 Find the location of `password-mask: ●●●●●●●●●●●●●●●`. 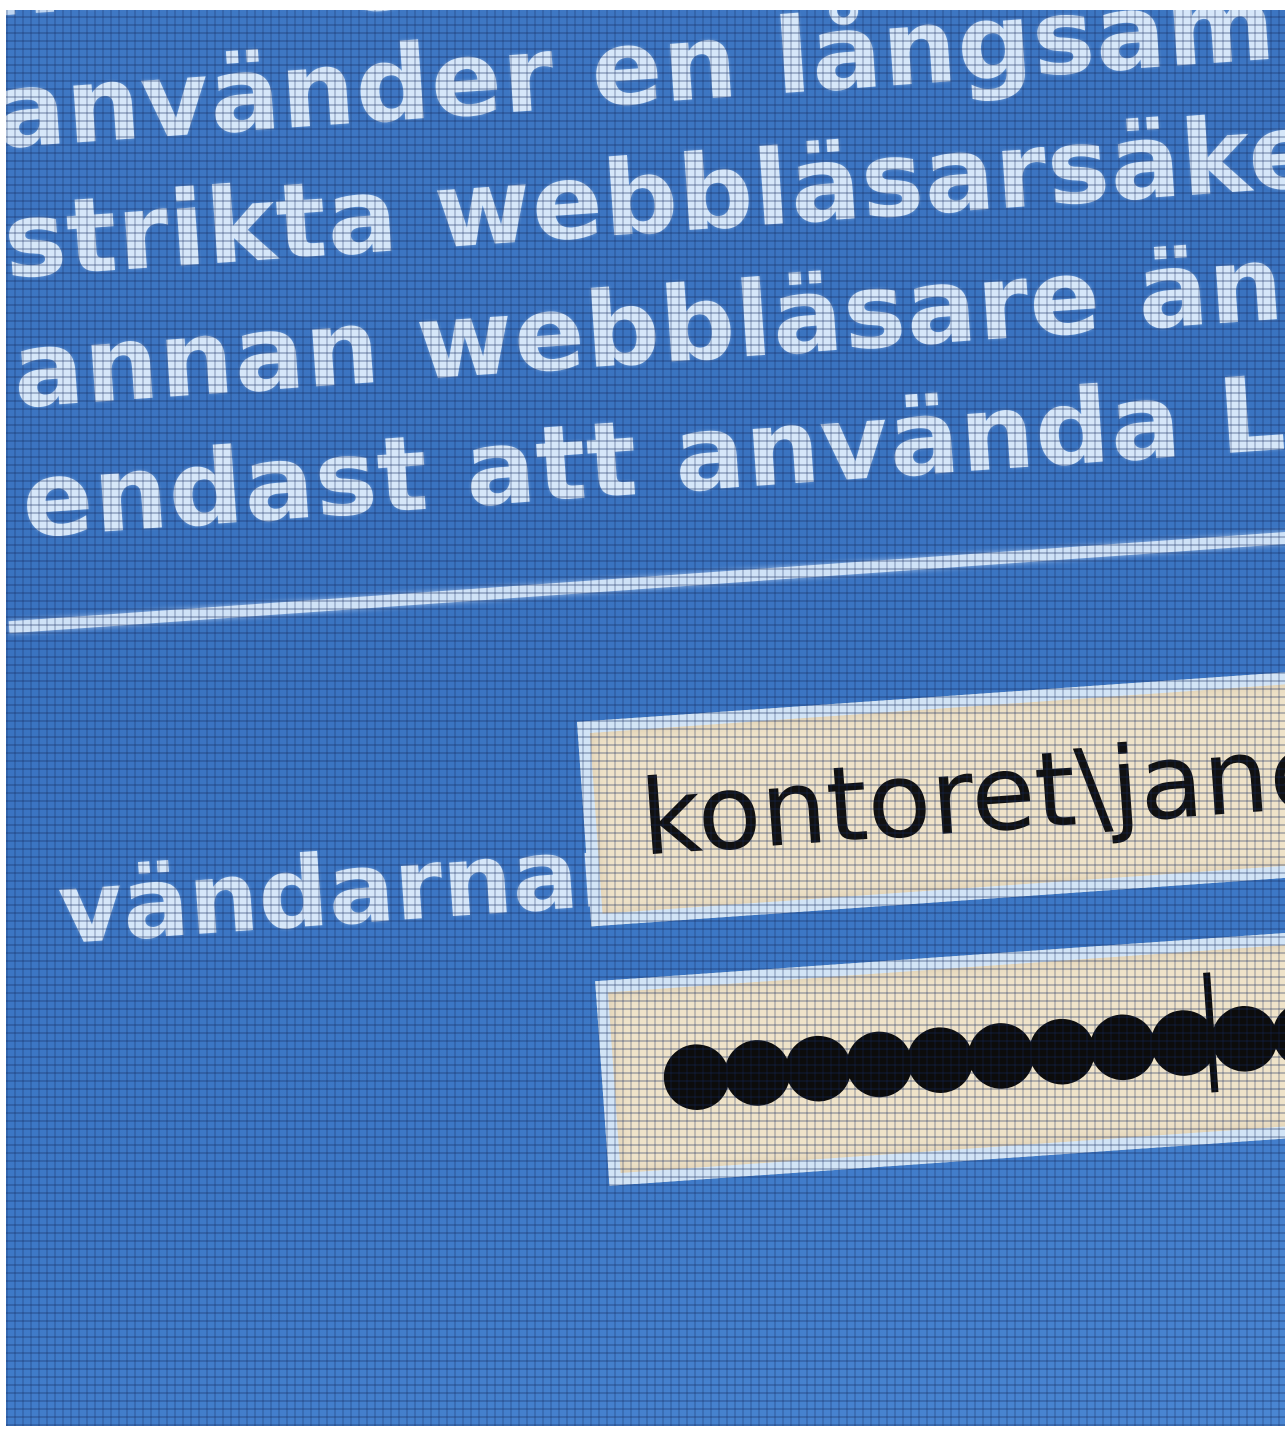

password-mask: ●●●●●●●●●●●●●●● is located at coordinates (970, 1041).